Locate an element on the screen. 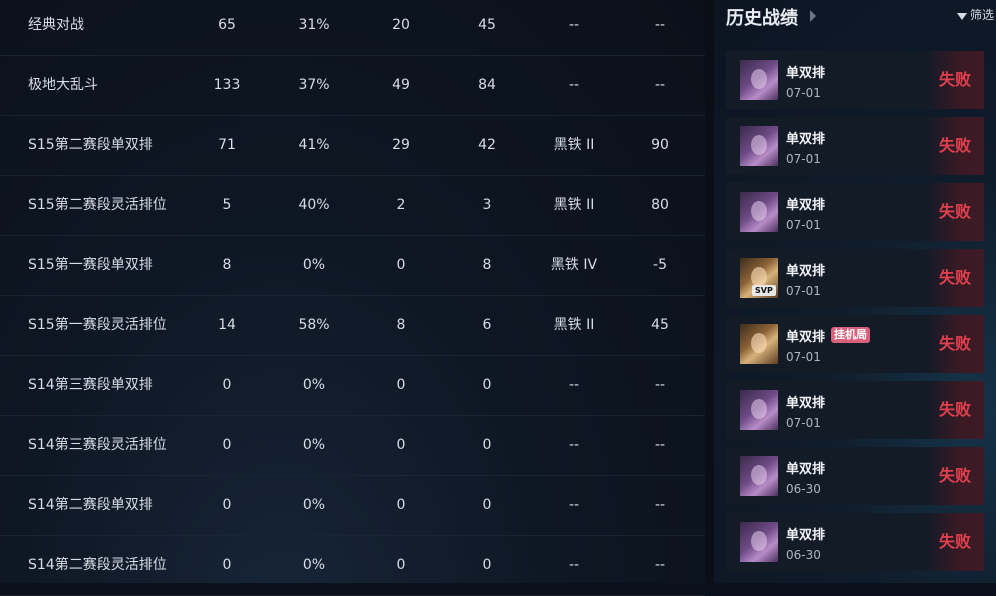 The image size is (996, 596). table-row: 极地大乱斗 133 37% 49 84 -- -- is located at coordinates (352, 85).